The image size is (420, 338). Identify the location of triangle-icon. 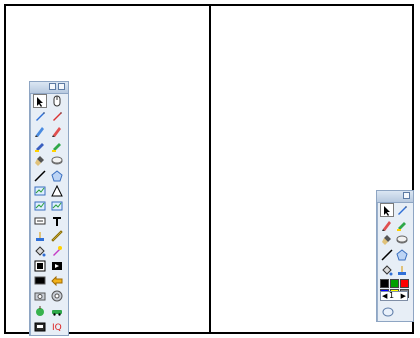
(57, 191).